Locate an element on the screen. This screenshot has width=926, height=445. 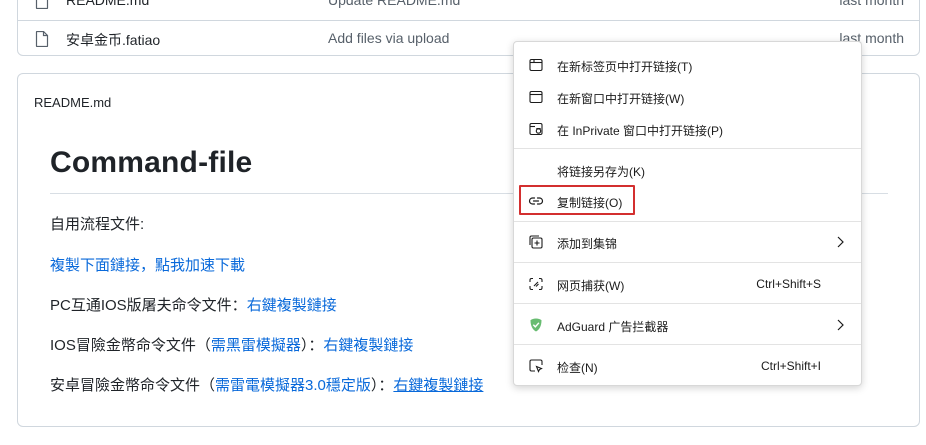
paragraph: 自用流程文件: is located at coordinates (97, 224).